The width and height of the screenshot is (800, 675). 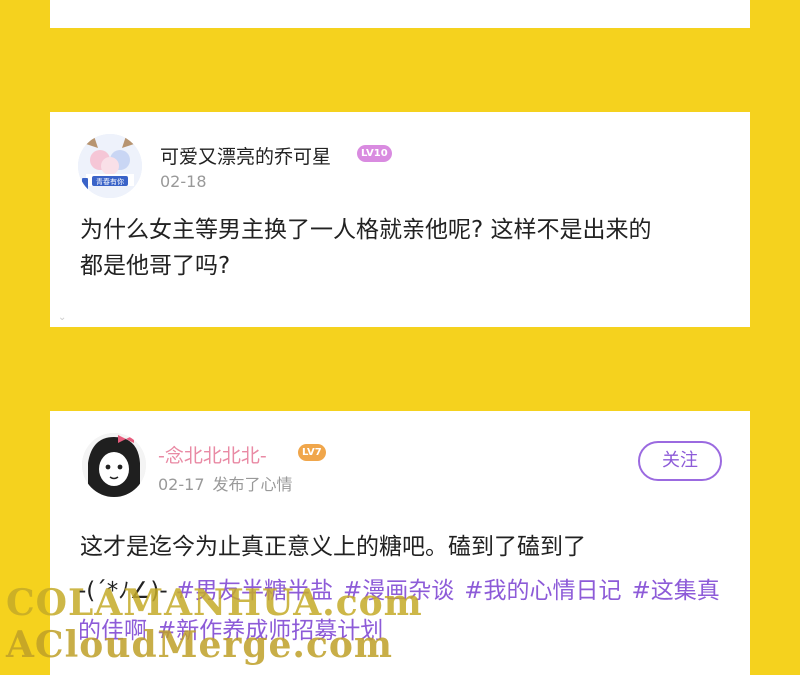 I want to click on post-body-line: 为什么女主等男主换了一人格就亲他呢? 这样不是出来的, so click(x=366, y=230).